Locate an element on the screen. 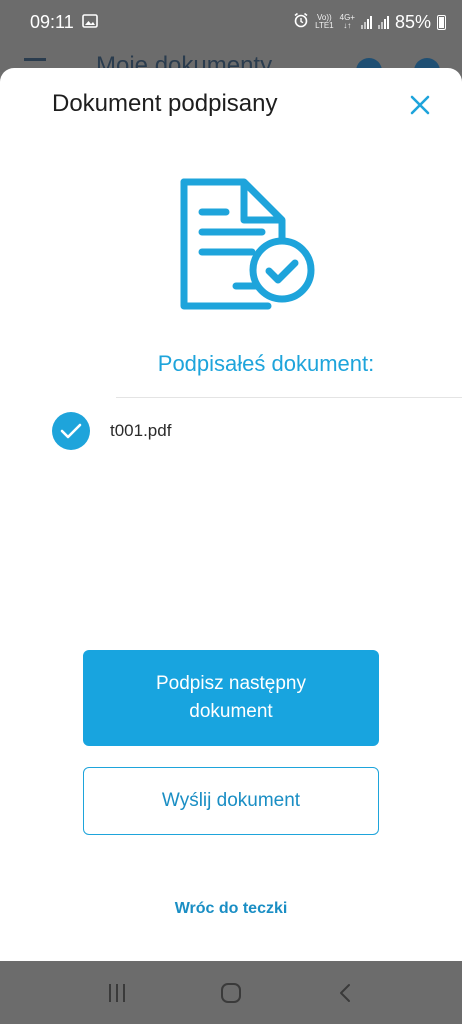 This screenshot has width=462, height=1024. close-icon is located at coordinates (420, 105).